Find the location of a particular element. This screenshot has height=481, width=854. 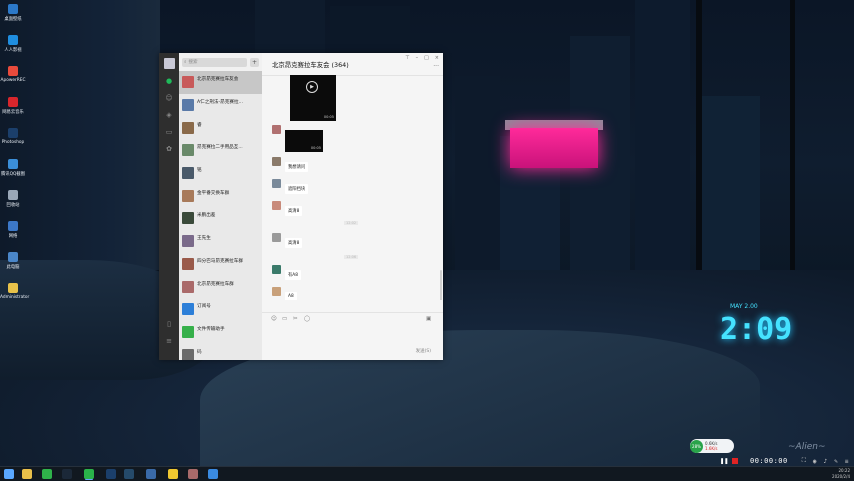

fullscreen-icon: ⛶ is located at coordinates (804, 461).